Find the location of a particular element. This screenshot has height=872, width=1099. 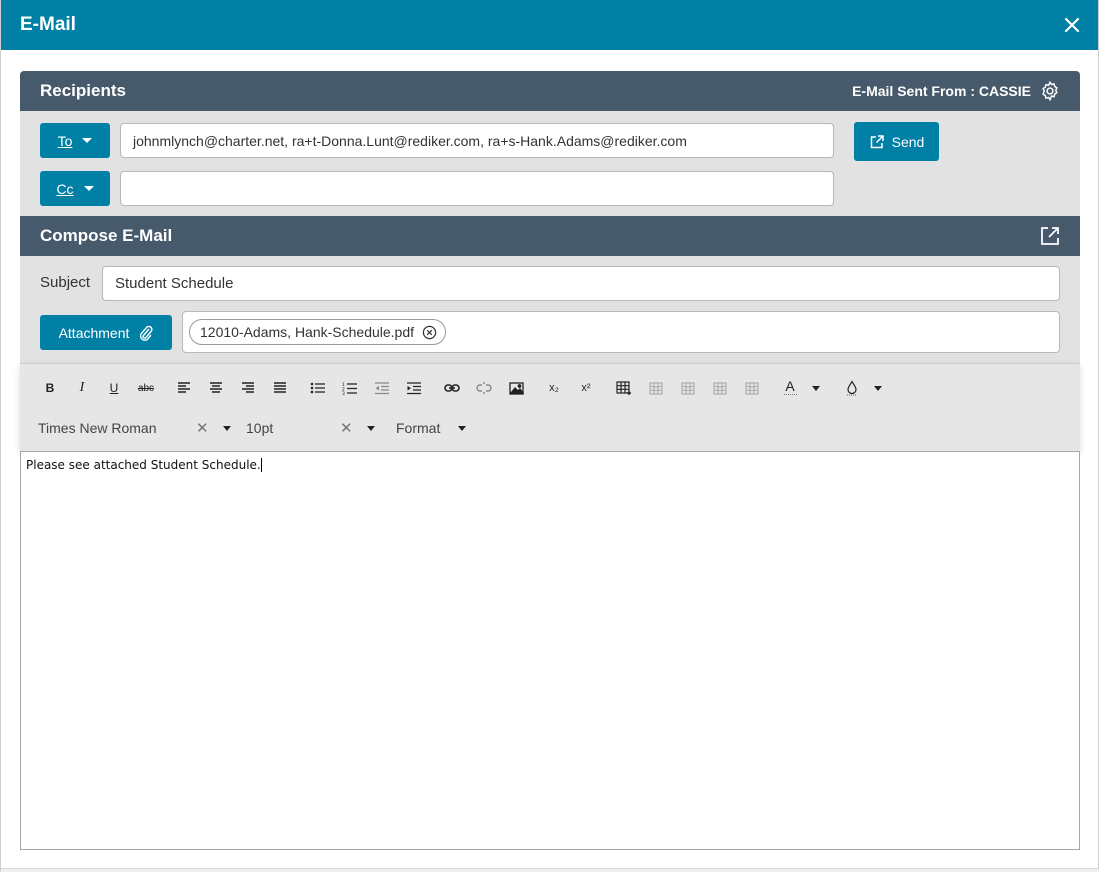

recipients-title: Recipients is located at coordinates (83, 90).